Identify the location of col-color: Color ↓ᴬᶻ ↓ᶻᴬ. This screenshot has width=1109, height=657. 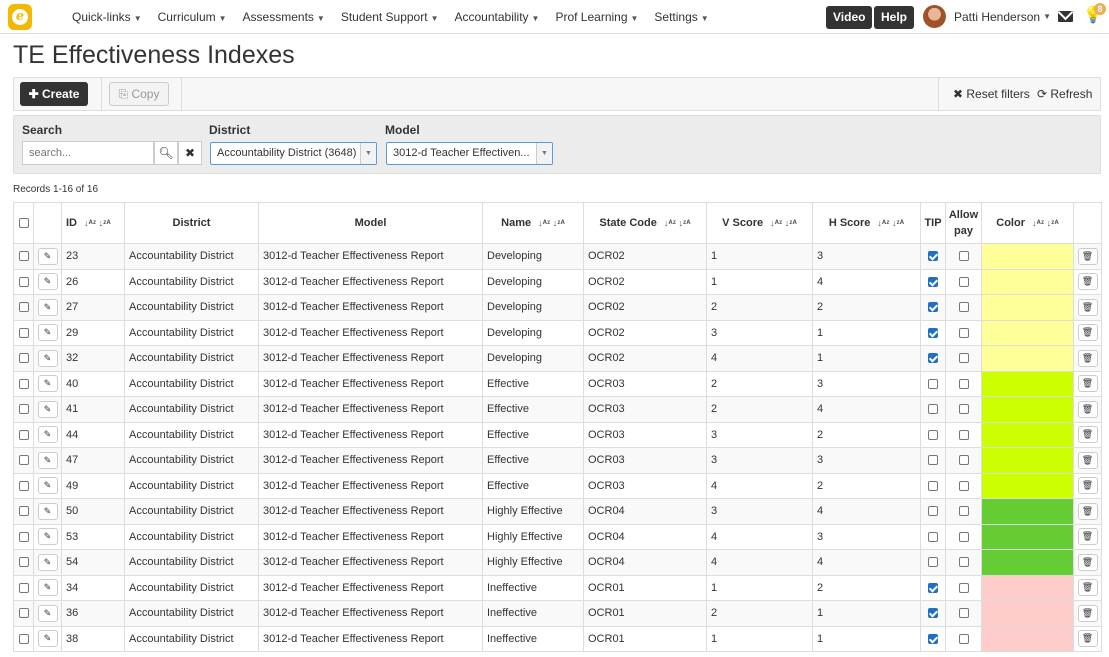
(1027, 223).